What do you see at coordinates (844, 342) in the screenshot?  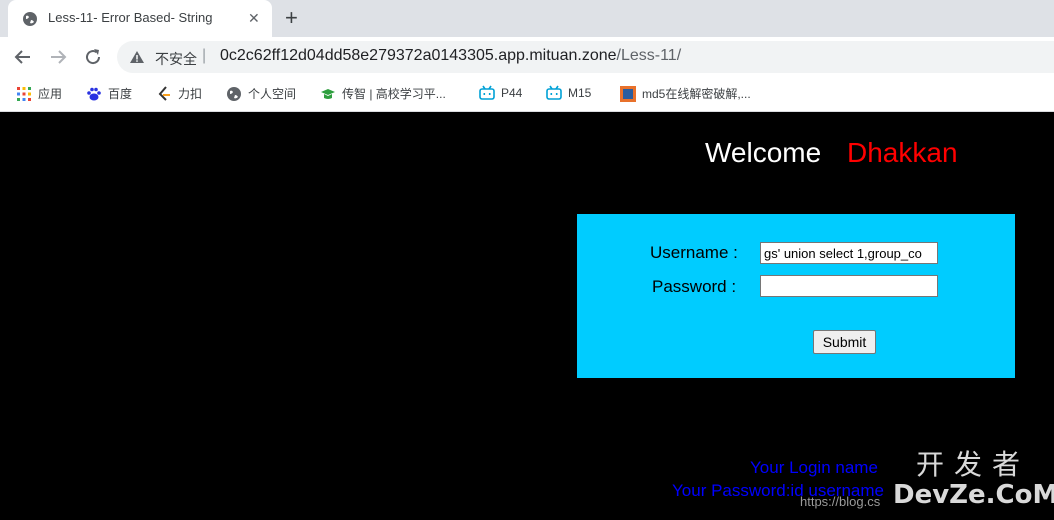 I see `submit-button: Submit` at bounding box center [844, 342].